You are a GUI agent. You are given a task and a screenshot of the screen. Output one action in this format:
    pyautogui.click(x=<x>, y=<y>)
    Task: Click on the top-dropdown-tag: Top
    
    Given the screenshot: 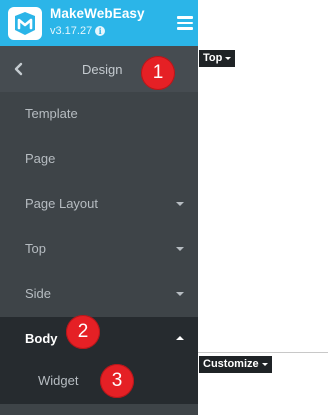 What is the action you would take?
    pyautogui.click(x=217, y=58)
    